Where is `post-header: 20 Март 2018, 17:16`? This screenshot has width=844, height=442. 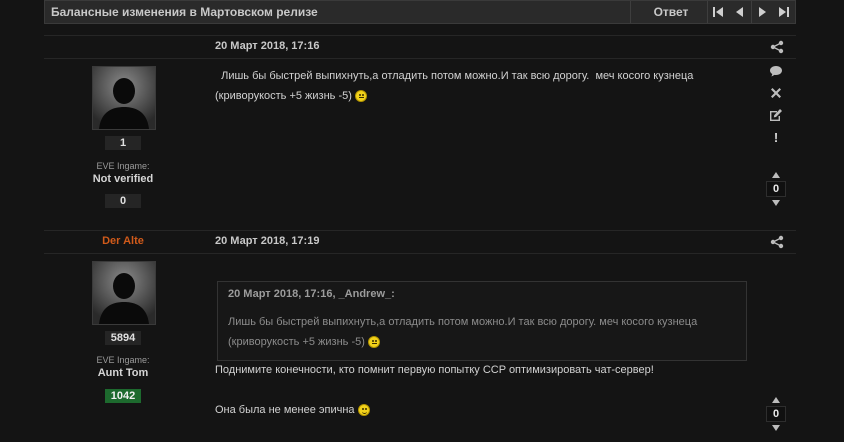
post-header: 20 Март 2018, 17:16 is located at coordinates (420, 47).